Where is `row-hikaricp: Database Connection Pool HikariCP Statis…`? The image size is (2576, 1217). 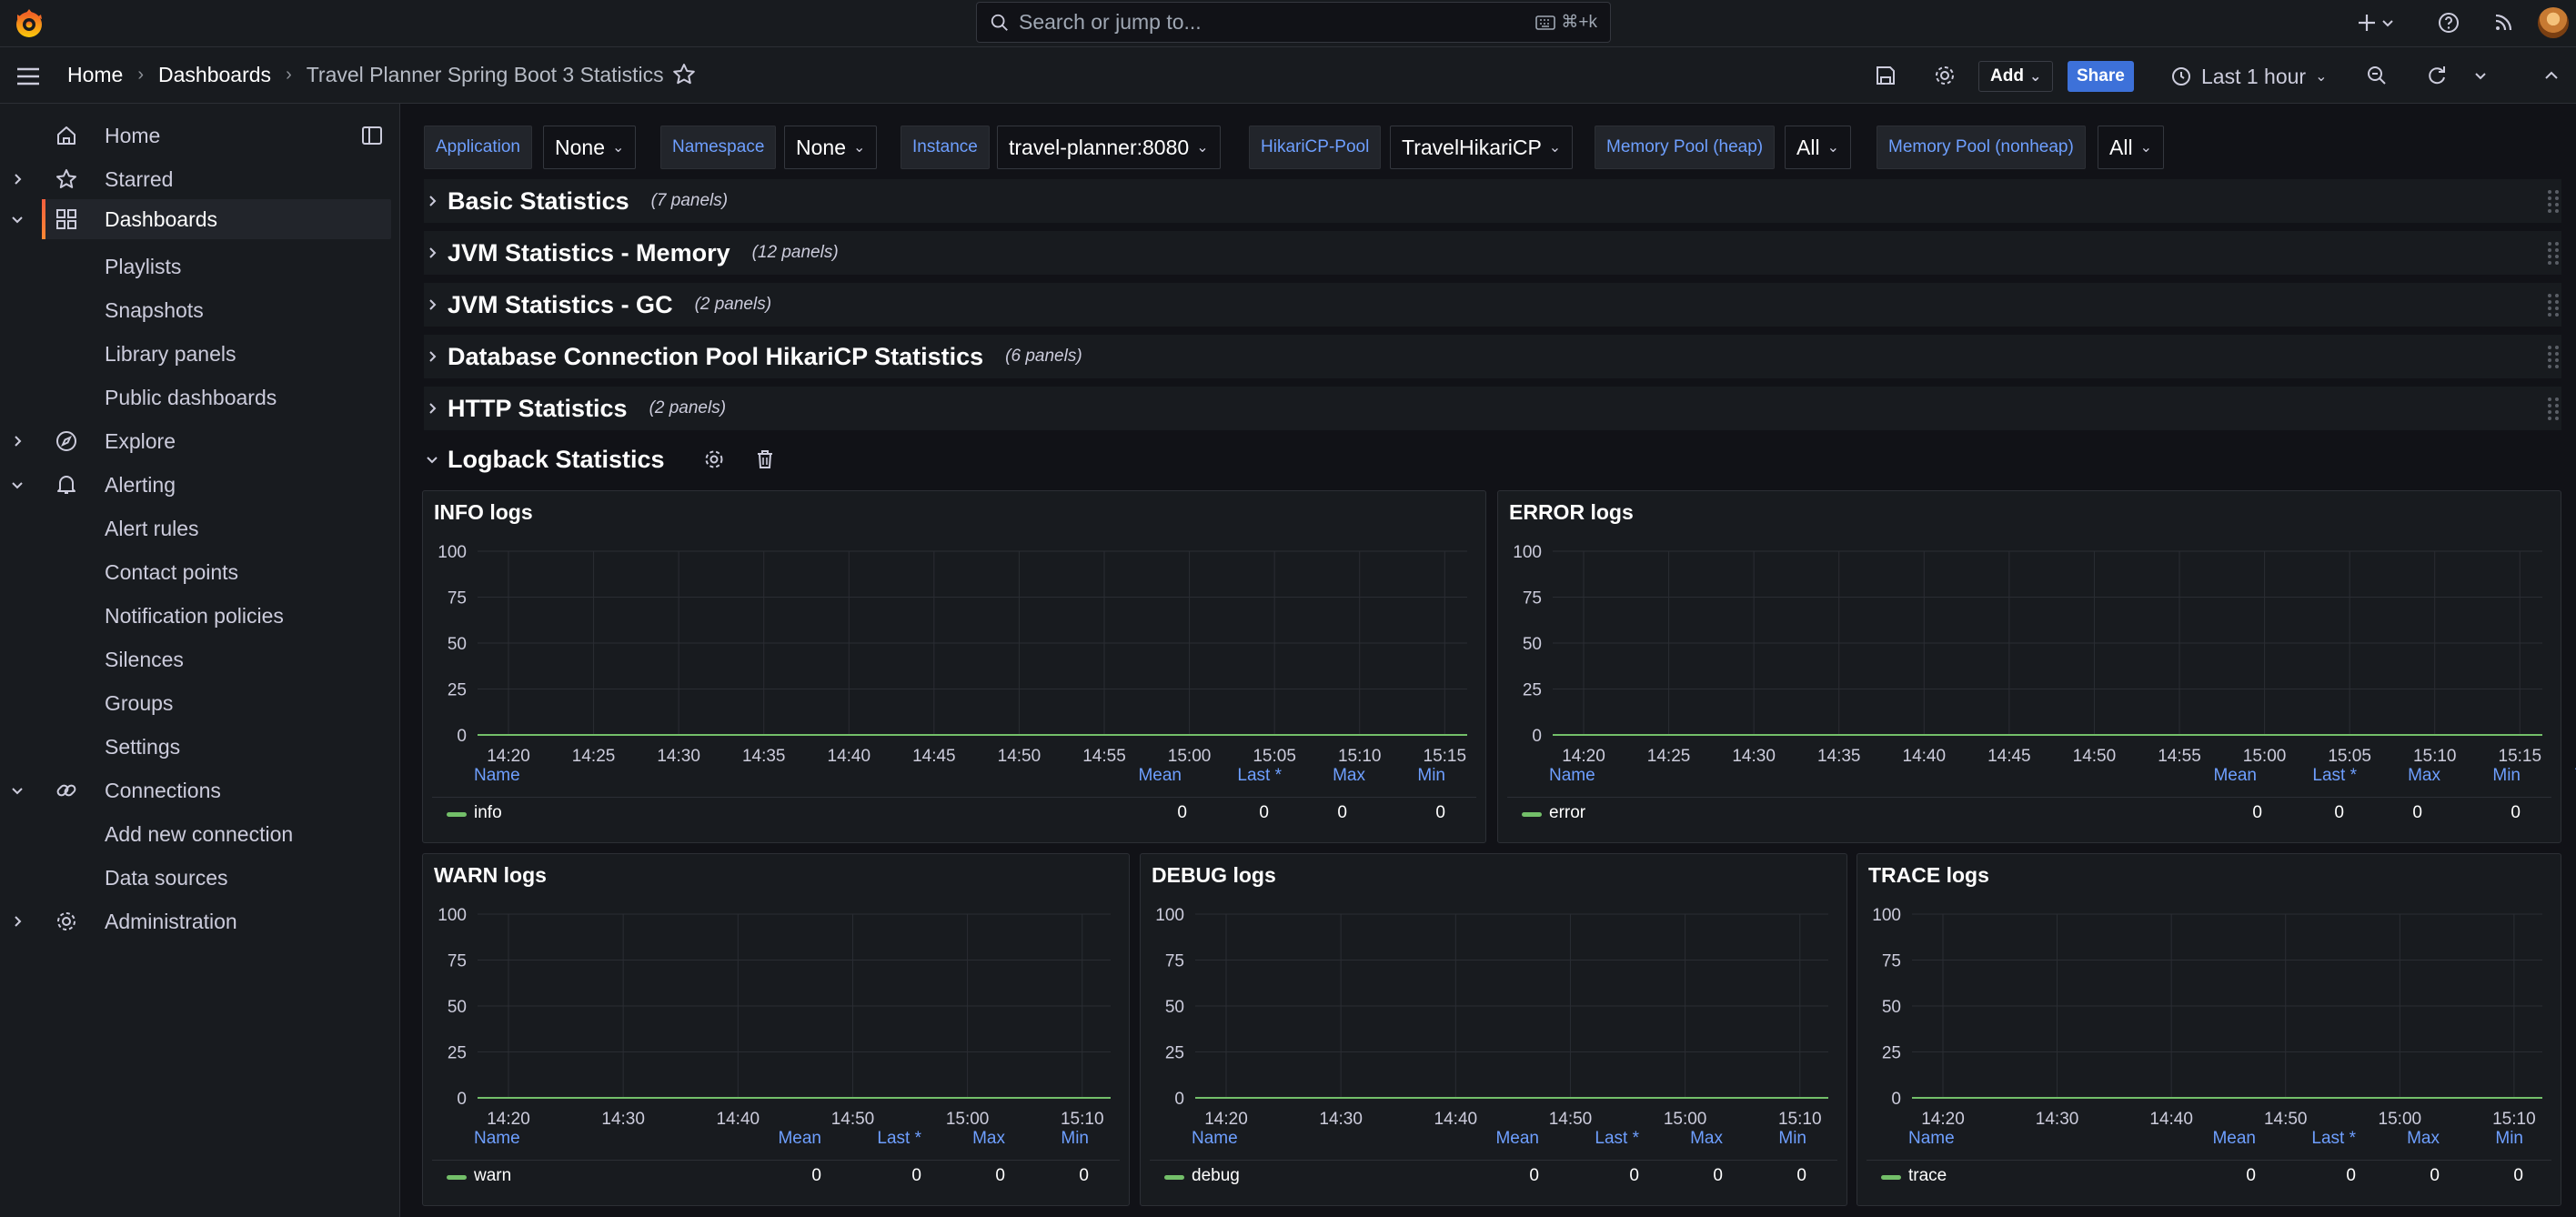
row-hikaricp: Database Connection Pool HikariCP Statis… is located at coordinates (1492, 356).